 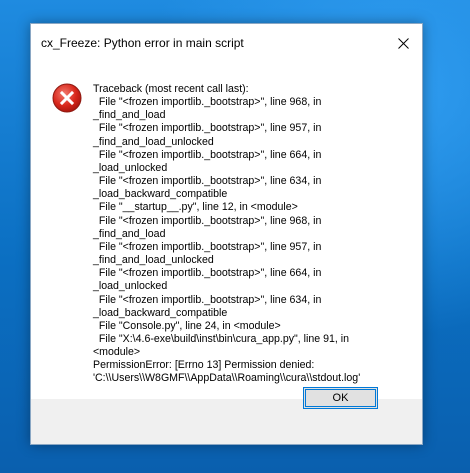 What do you see at coordinates (67, 98) in the screenshot?
I see `error-icon` at bounding box center [67, 98].